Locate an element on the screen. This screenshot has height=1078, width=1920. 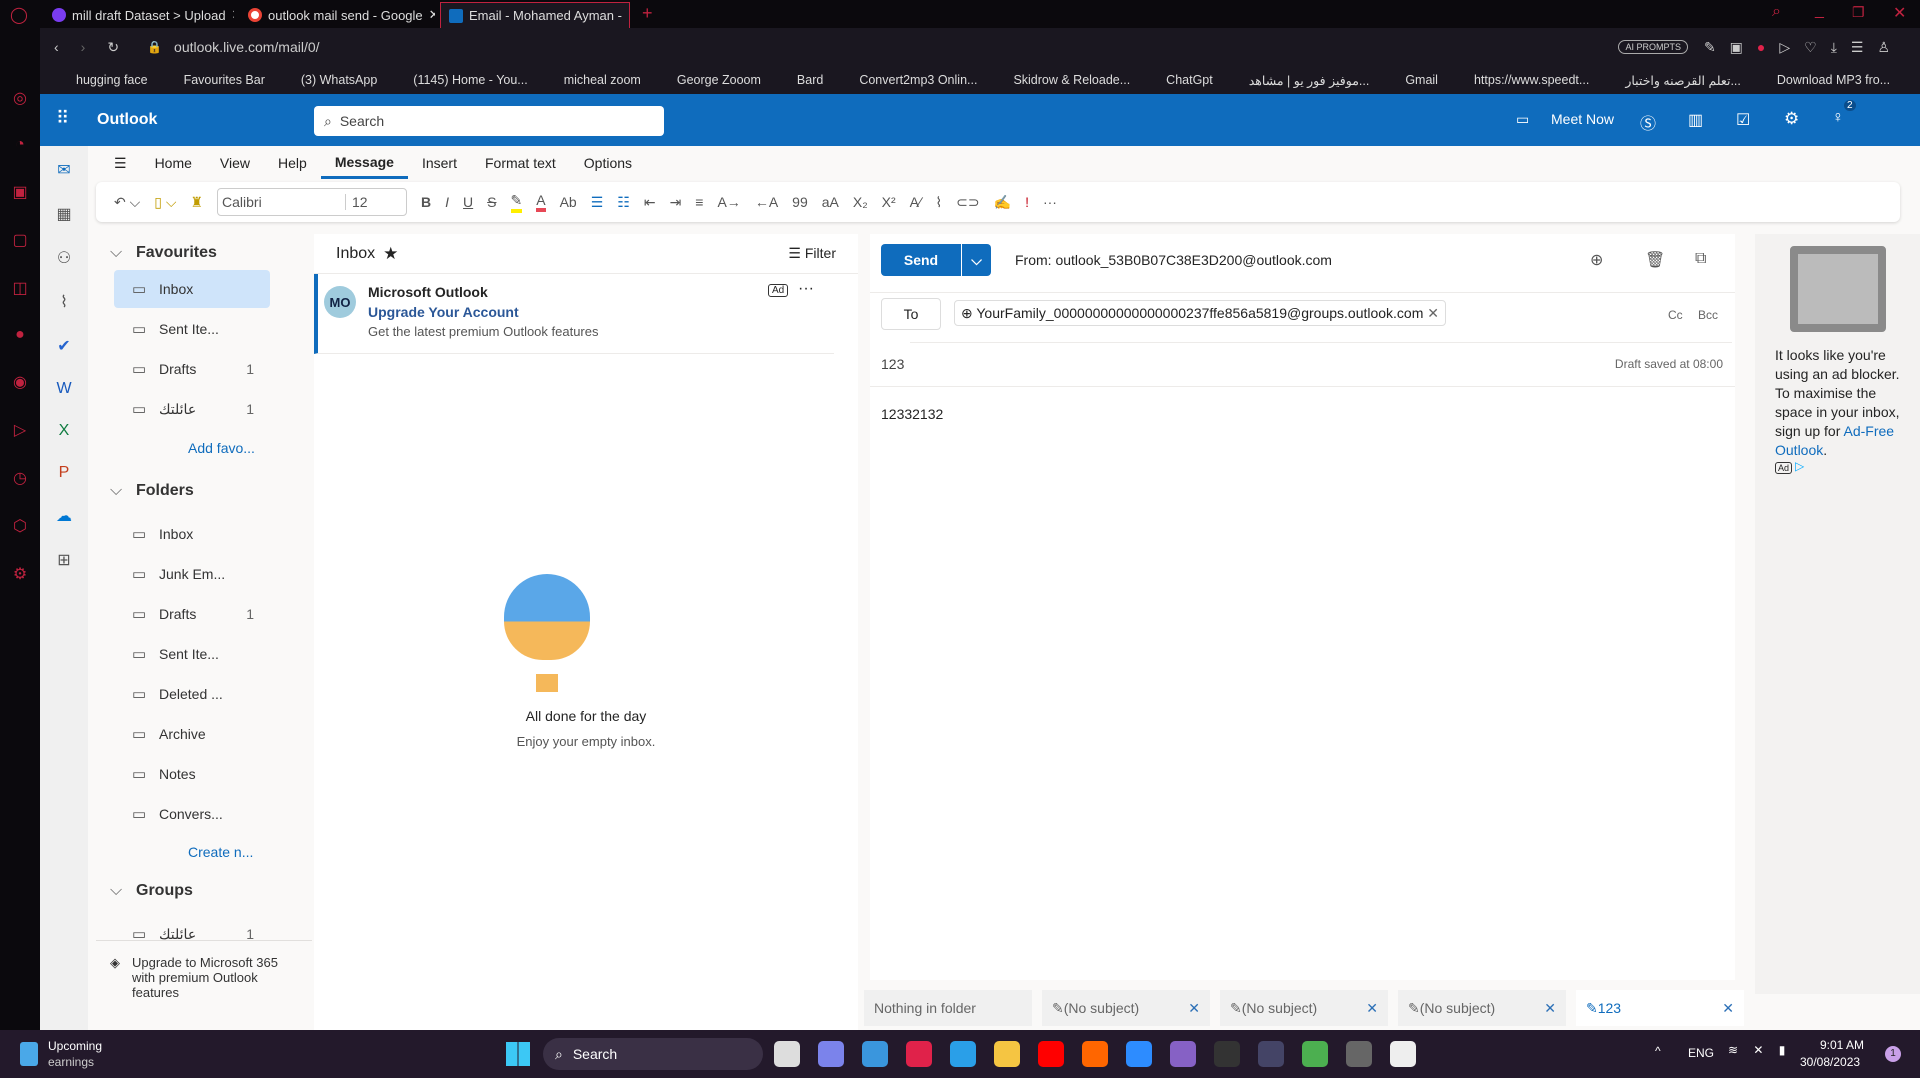
font-name-select: Calibri is located at coordinates (282, 202).